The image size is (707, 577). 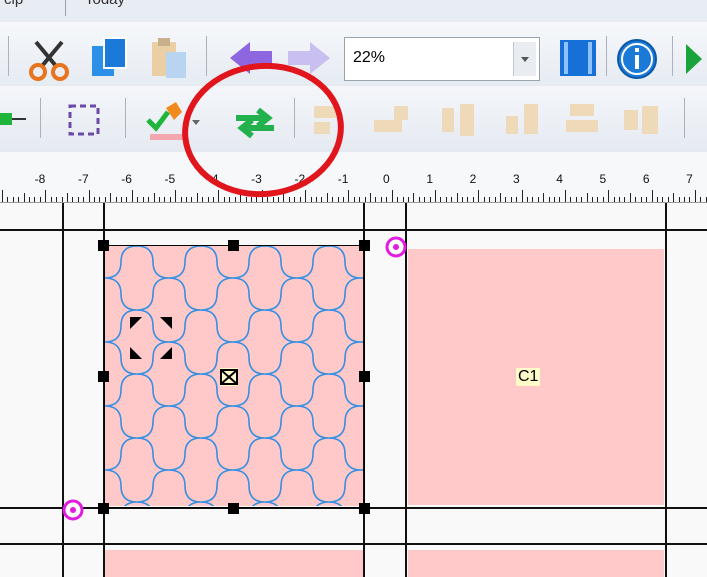 What do you see at coordinates (603, 179) in the screenshot?
I see `ruler-label: 5` at bounding box center [603, 179].